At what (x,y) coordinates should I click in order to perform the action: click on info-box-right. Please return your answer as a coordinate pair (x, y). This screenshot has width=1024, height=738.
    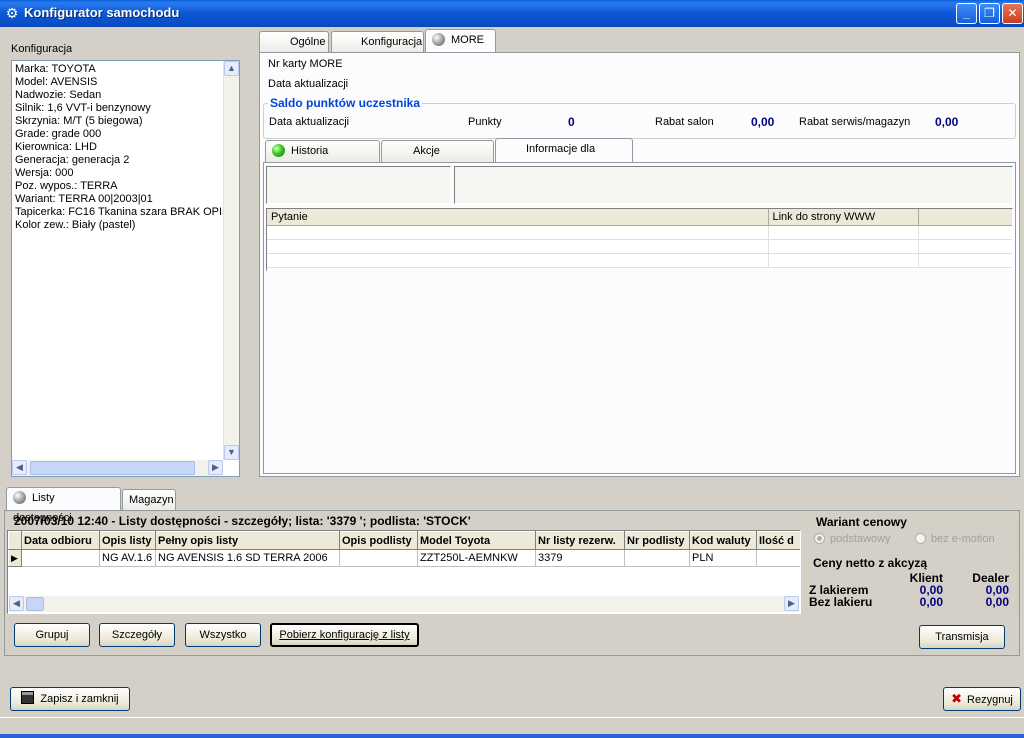
    Looking at the image, I should click on (733, 185).